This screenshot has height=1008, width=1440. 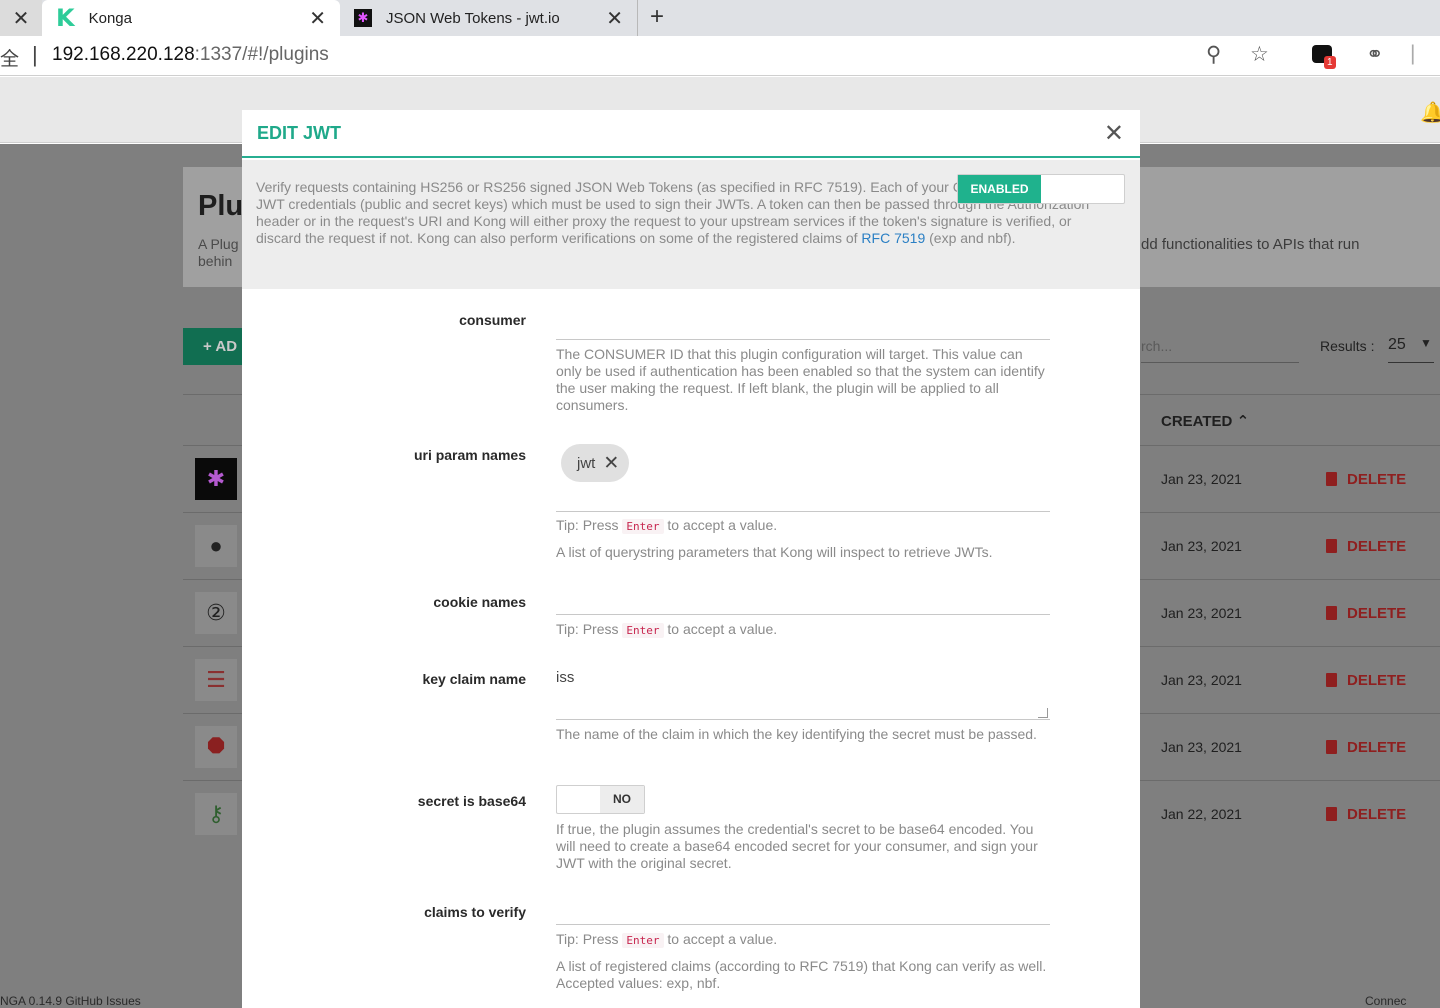 I want to click on enabled-toggle: ENABLED, so click(x=1041, y=189).